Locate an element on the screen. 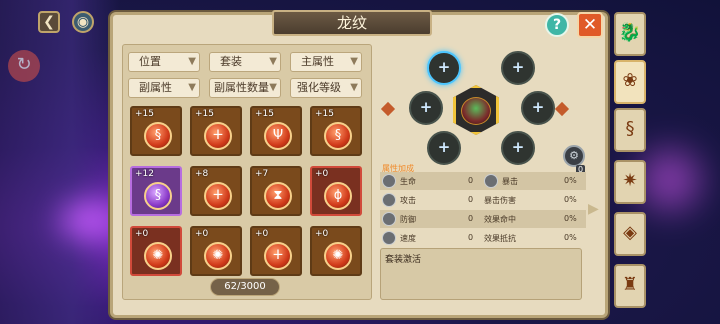 This screenshot has height=324, width=720. attr-name: 防御 is located at coordinates (408, 219).